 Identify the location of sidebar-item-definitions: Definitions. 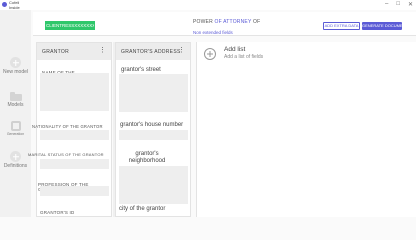
(15, 160).